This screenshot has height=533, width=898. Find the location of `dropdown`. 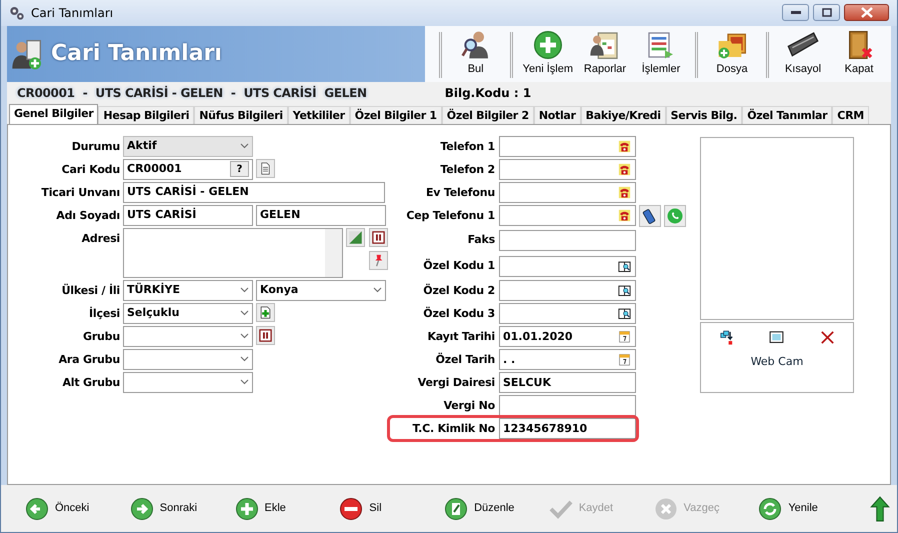

dropdown is located at coordinates (188, 382).